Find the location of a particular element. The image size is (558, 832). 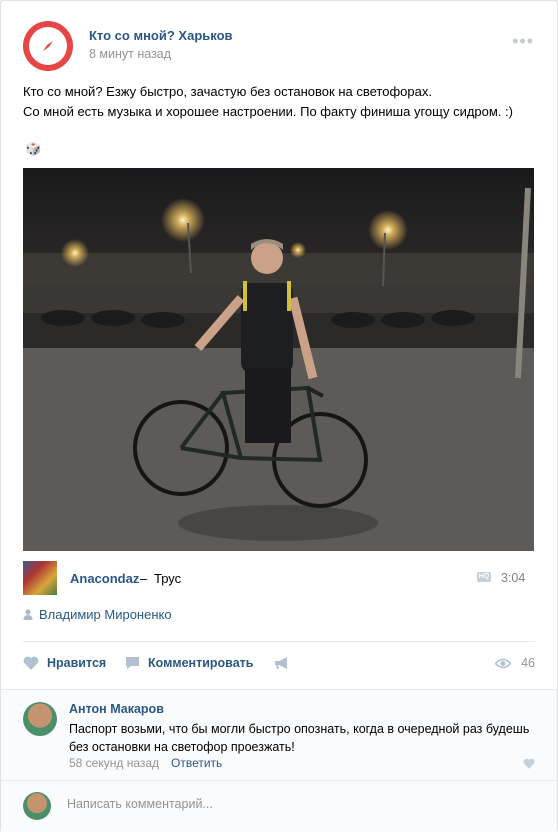

post-time: 8 минут назад is located at coordinates (130, 54).